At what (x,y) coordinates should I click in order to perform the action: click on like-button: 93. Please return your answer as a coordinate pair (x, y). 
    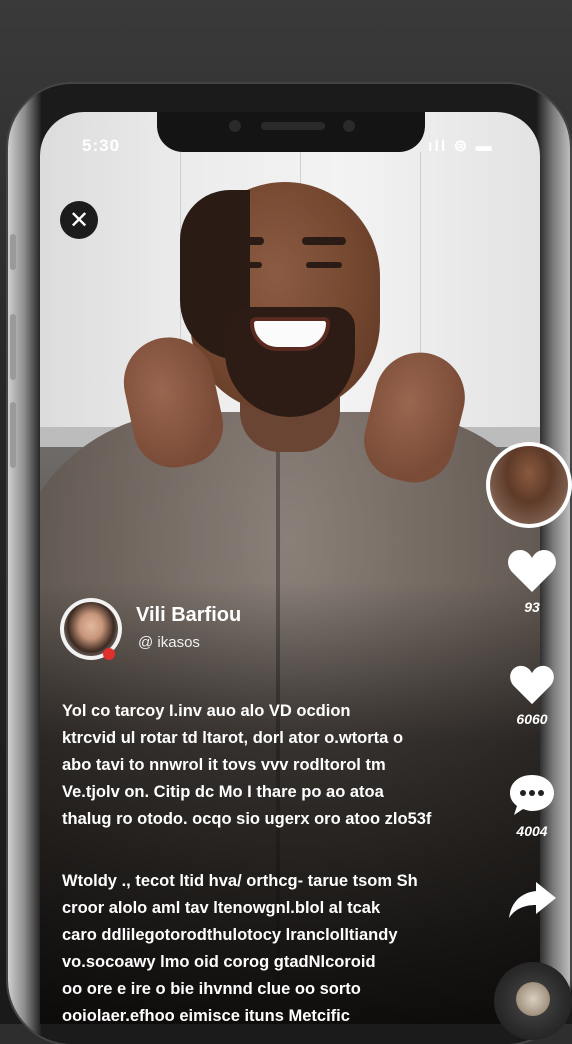
    Looking at the image, I should click on (532, 581).